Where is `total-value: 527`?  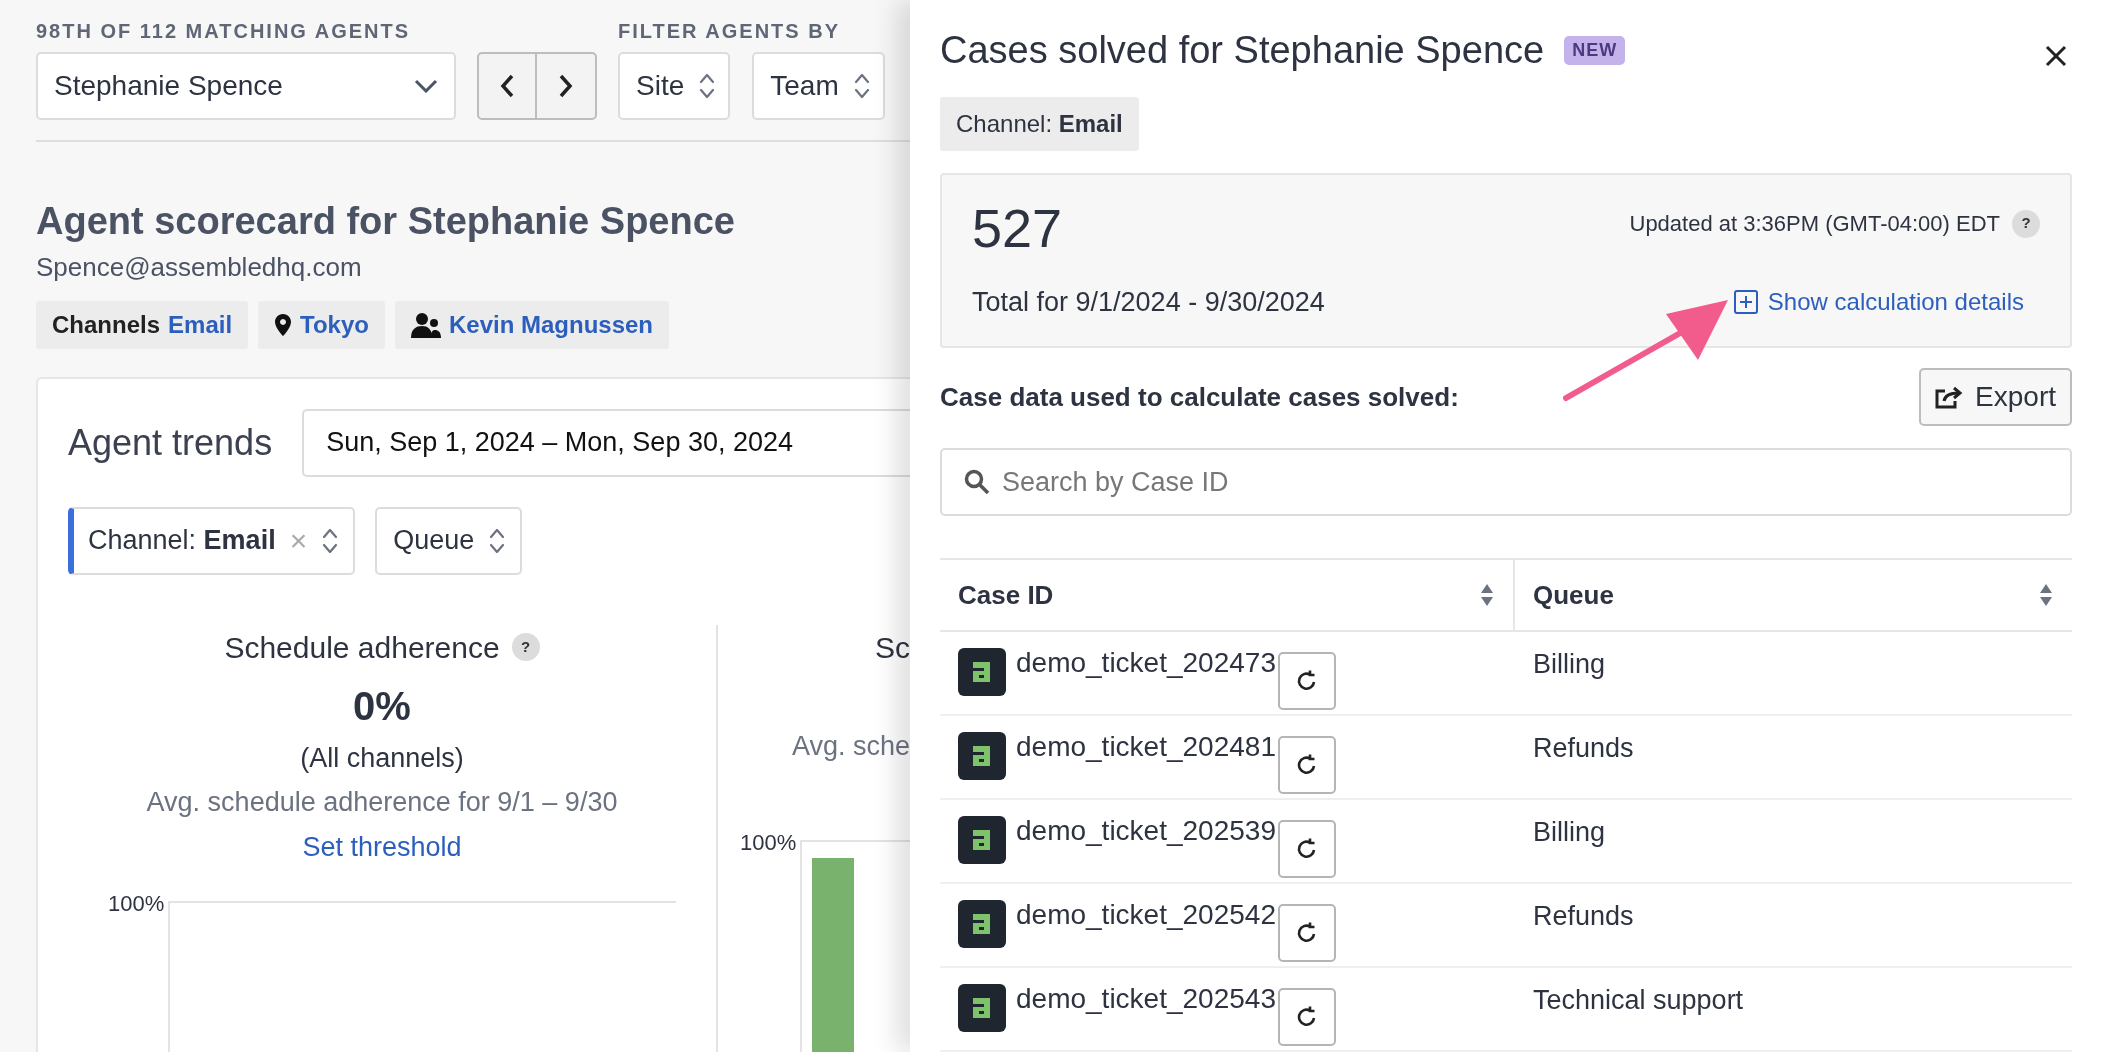
total-value: 527 is located at coordinates (1017, 228).